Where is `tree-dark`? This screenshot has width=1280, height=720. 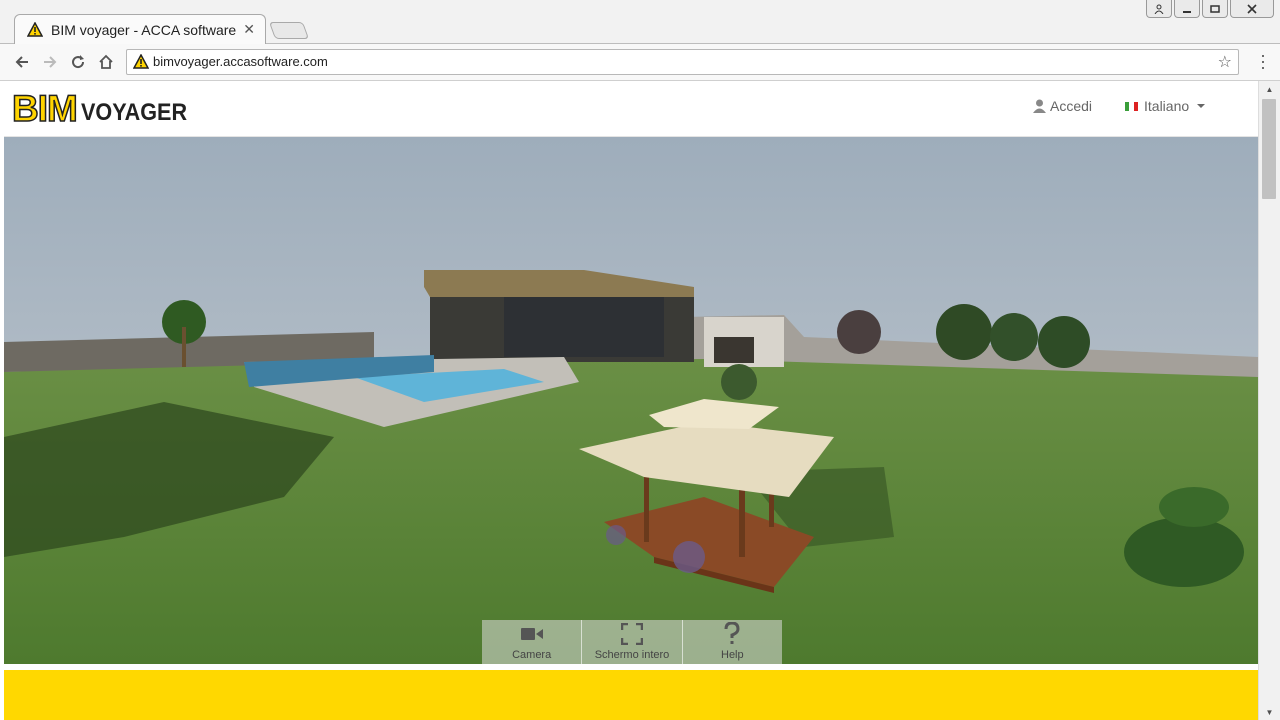 tree-dark is located at coordinates (859, 332).